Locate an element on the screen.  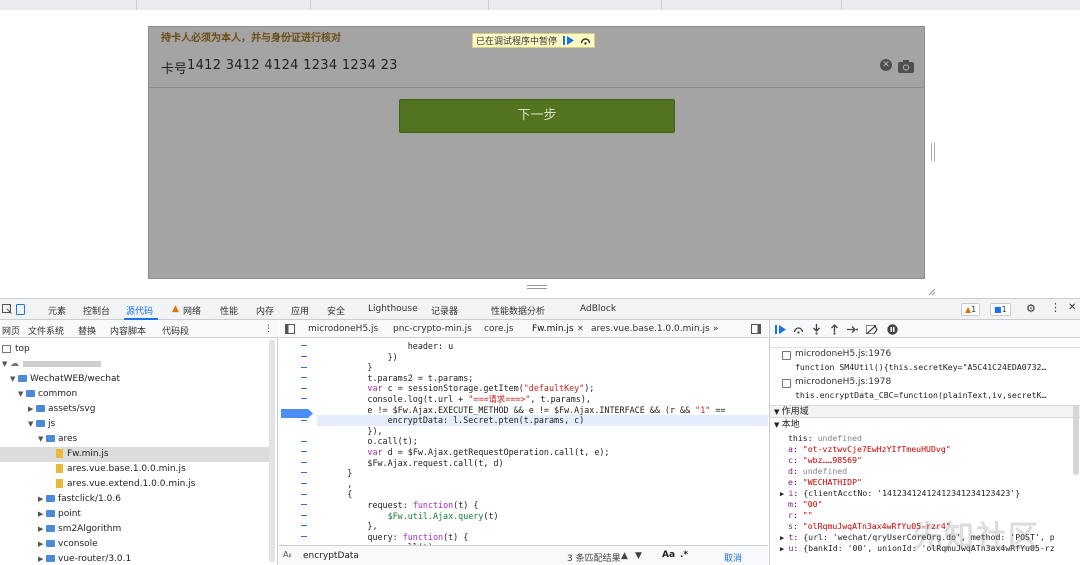
navigator-scrollbar is located at coordinates (272, 451).